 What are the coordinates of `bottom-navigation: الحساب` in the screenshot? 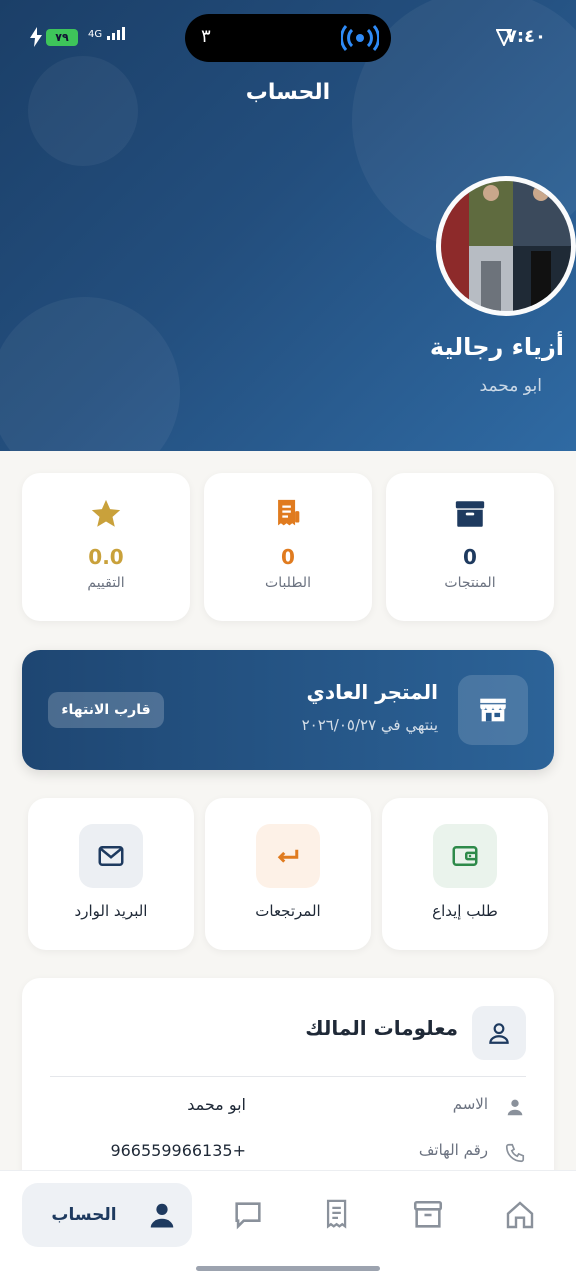 It's located at (288, 1225).